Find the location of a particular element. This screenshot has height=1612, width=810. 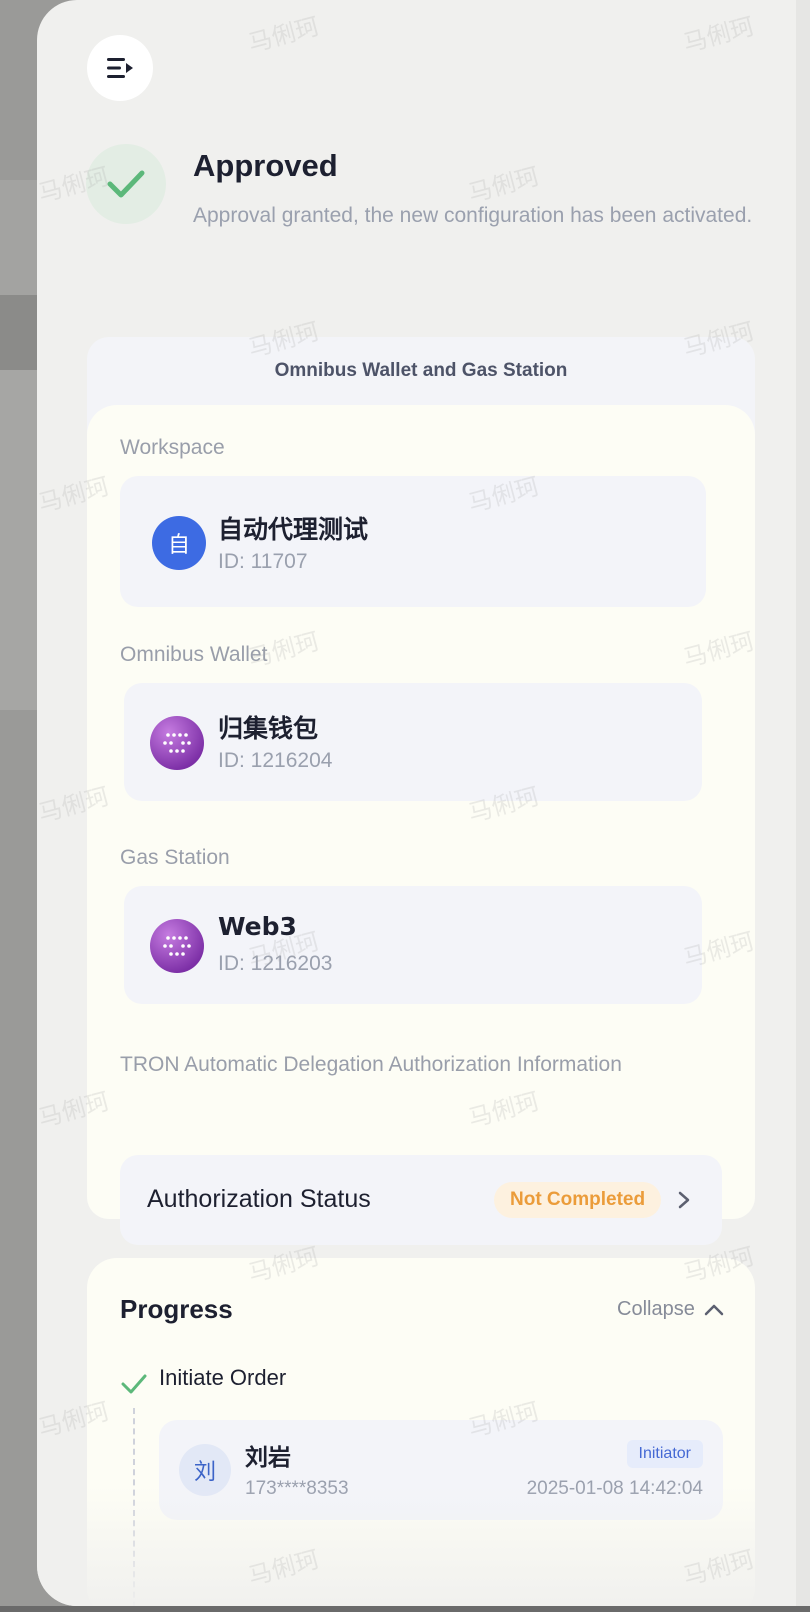

menu-collapse-icon is located at coordinates (120, 68).